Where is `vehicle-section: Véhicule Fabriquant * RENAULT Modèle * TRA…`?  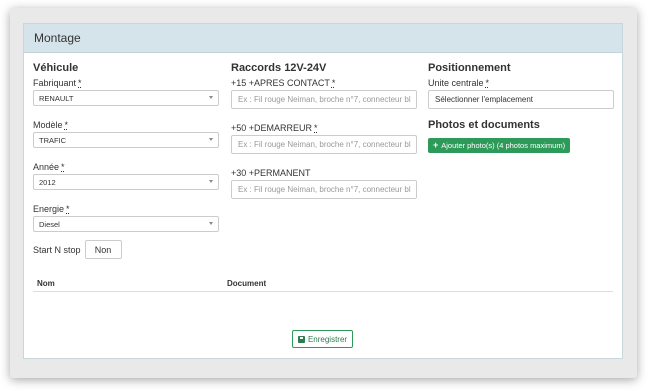 vehicle-section: Véhicule Fabriquant * RENAULT Modèle * TRA… is located at coordinates (126, 154).